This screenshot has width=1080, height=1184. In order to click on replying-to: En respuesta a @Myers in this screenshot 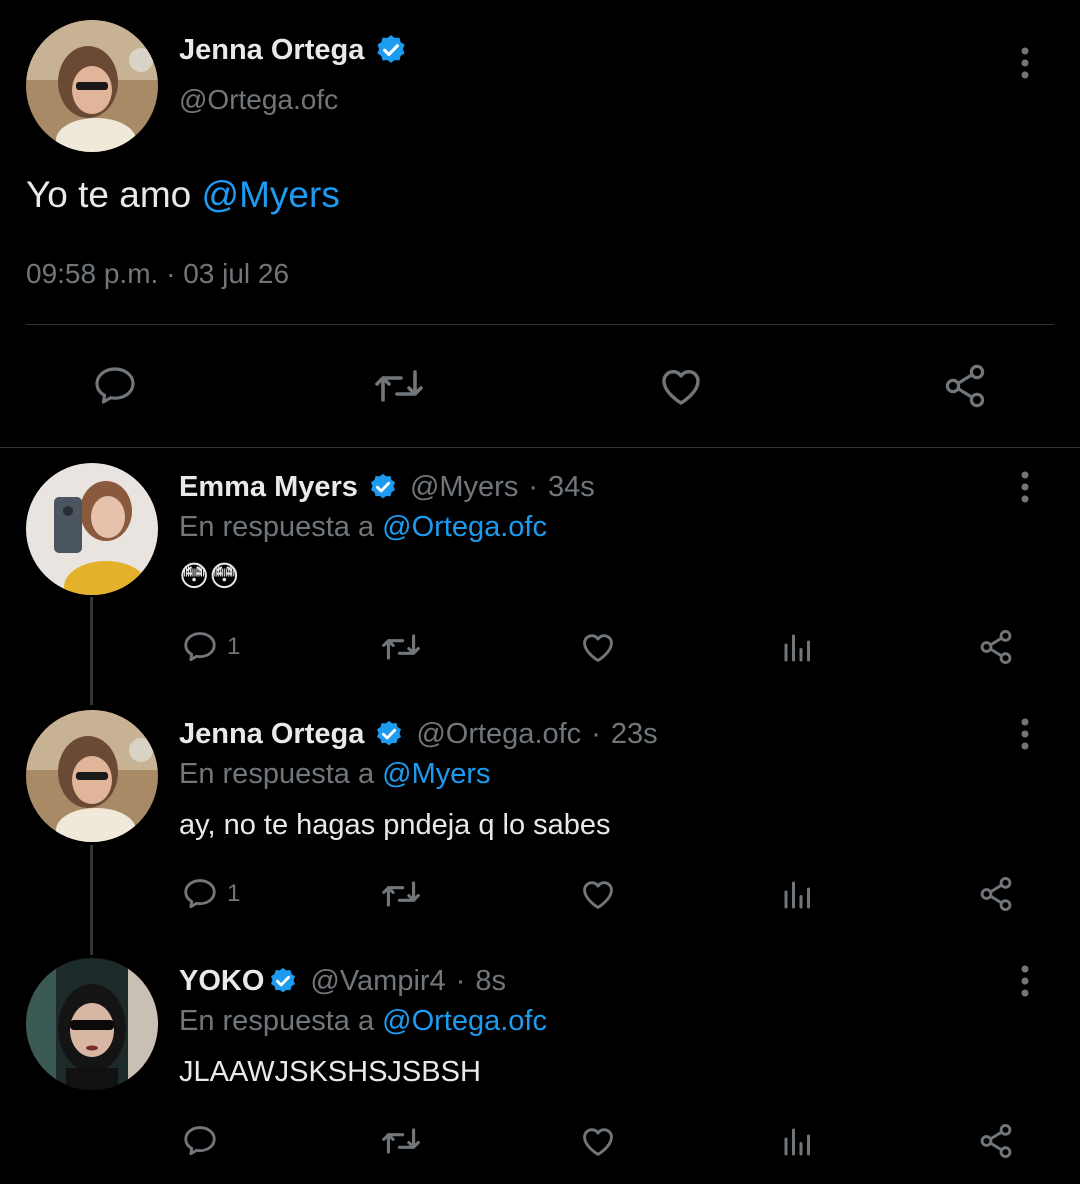, I will do `click(335, 774)`.